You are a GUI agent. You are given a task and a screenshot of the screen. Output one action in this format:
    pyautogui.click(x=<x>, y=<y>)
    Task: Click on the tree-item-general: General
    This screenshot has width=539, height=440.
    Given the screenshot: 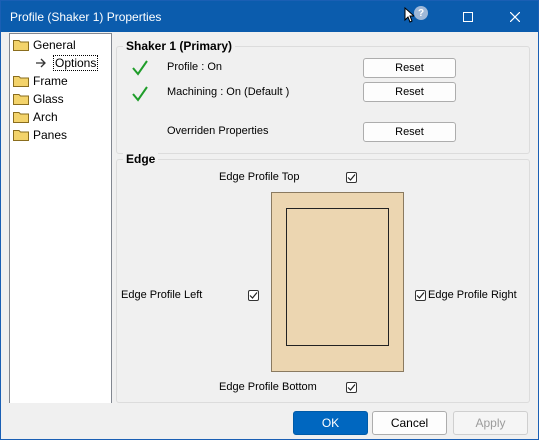 What is the action you would take?
    pyautogui.click(x=44, y=44)
    